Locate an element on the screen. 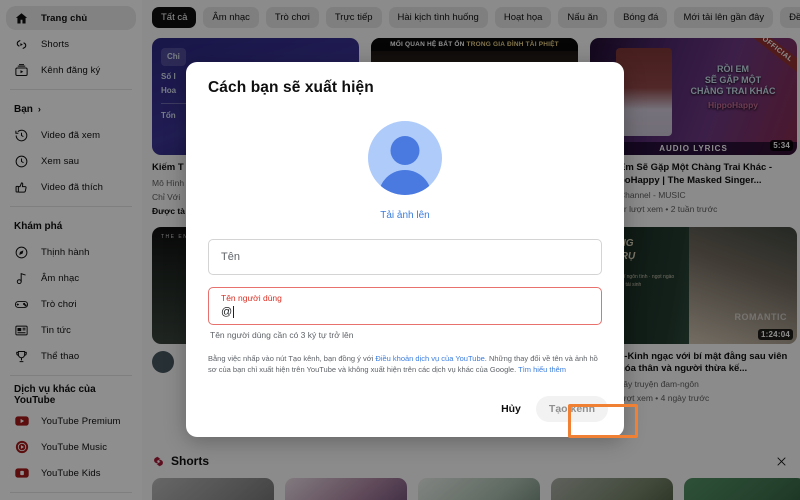 The height and width of the screenshot is (500, 800). default-avatar-icon is located at coordinates (405, 158).